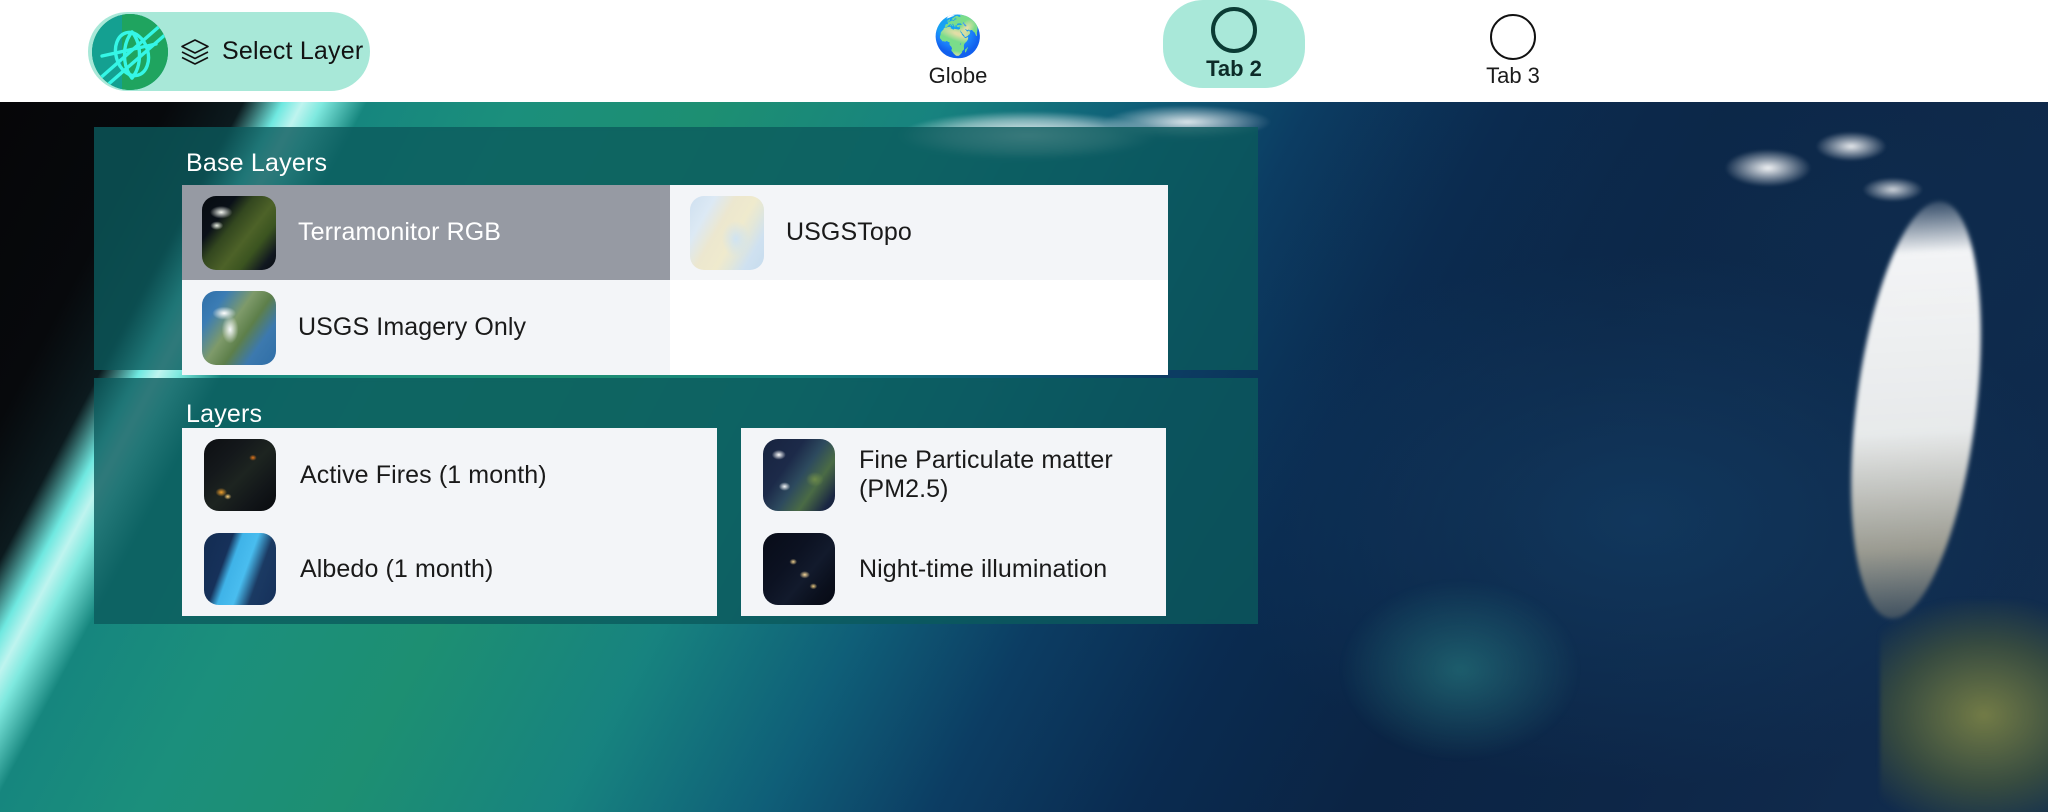 Image resolution: width=2048 pixels, height=812 pixels. What do you see at coordinates (1513, 75) in the screenshot?
I see `tab-3-label: Tab 3` at bounding box center [1513, 75].